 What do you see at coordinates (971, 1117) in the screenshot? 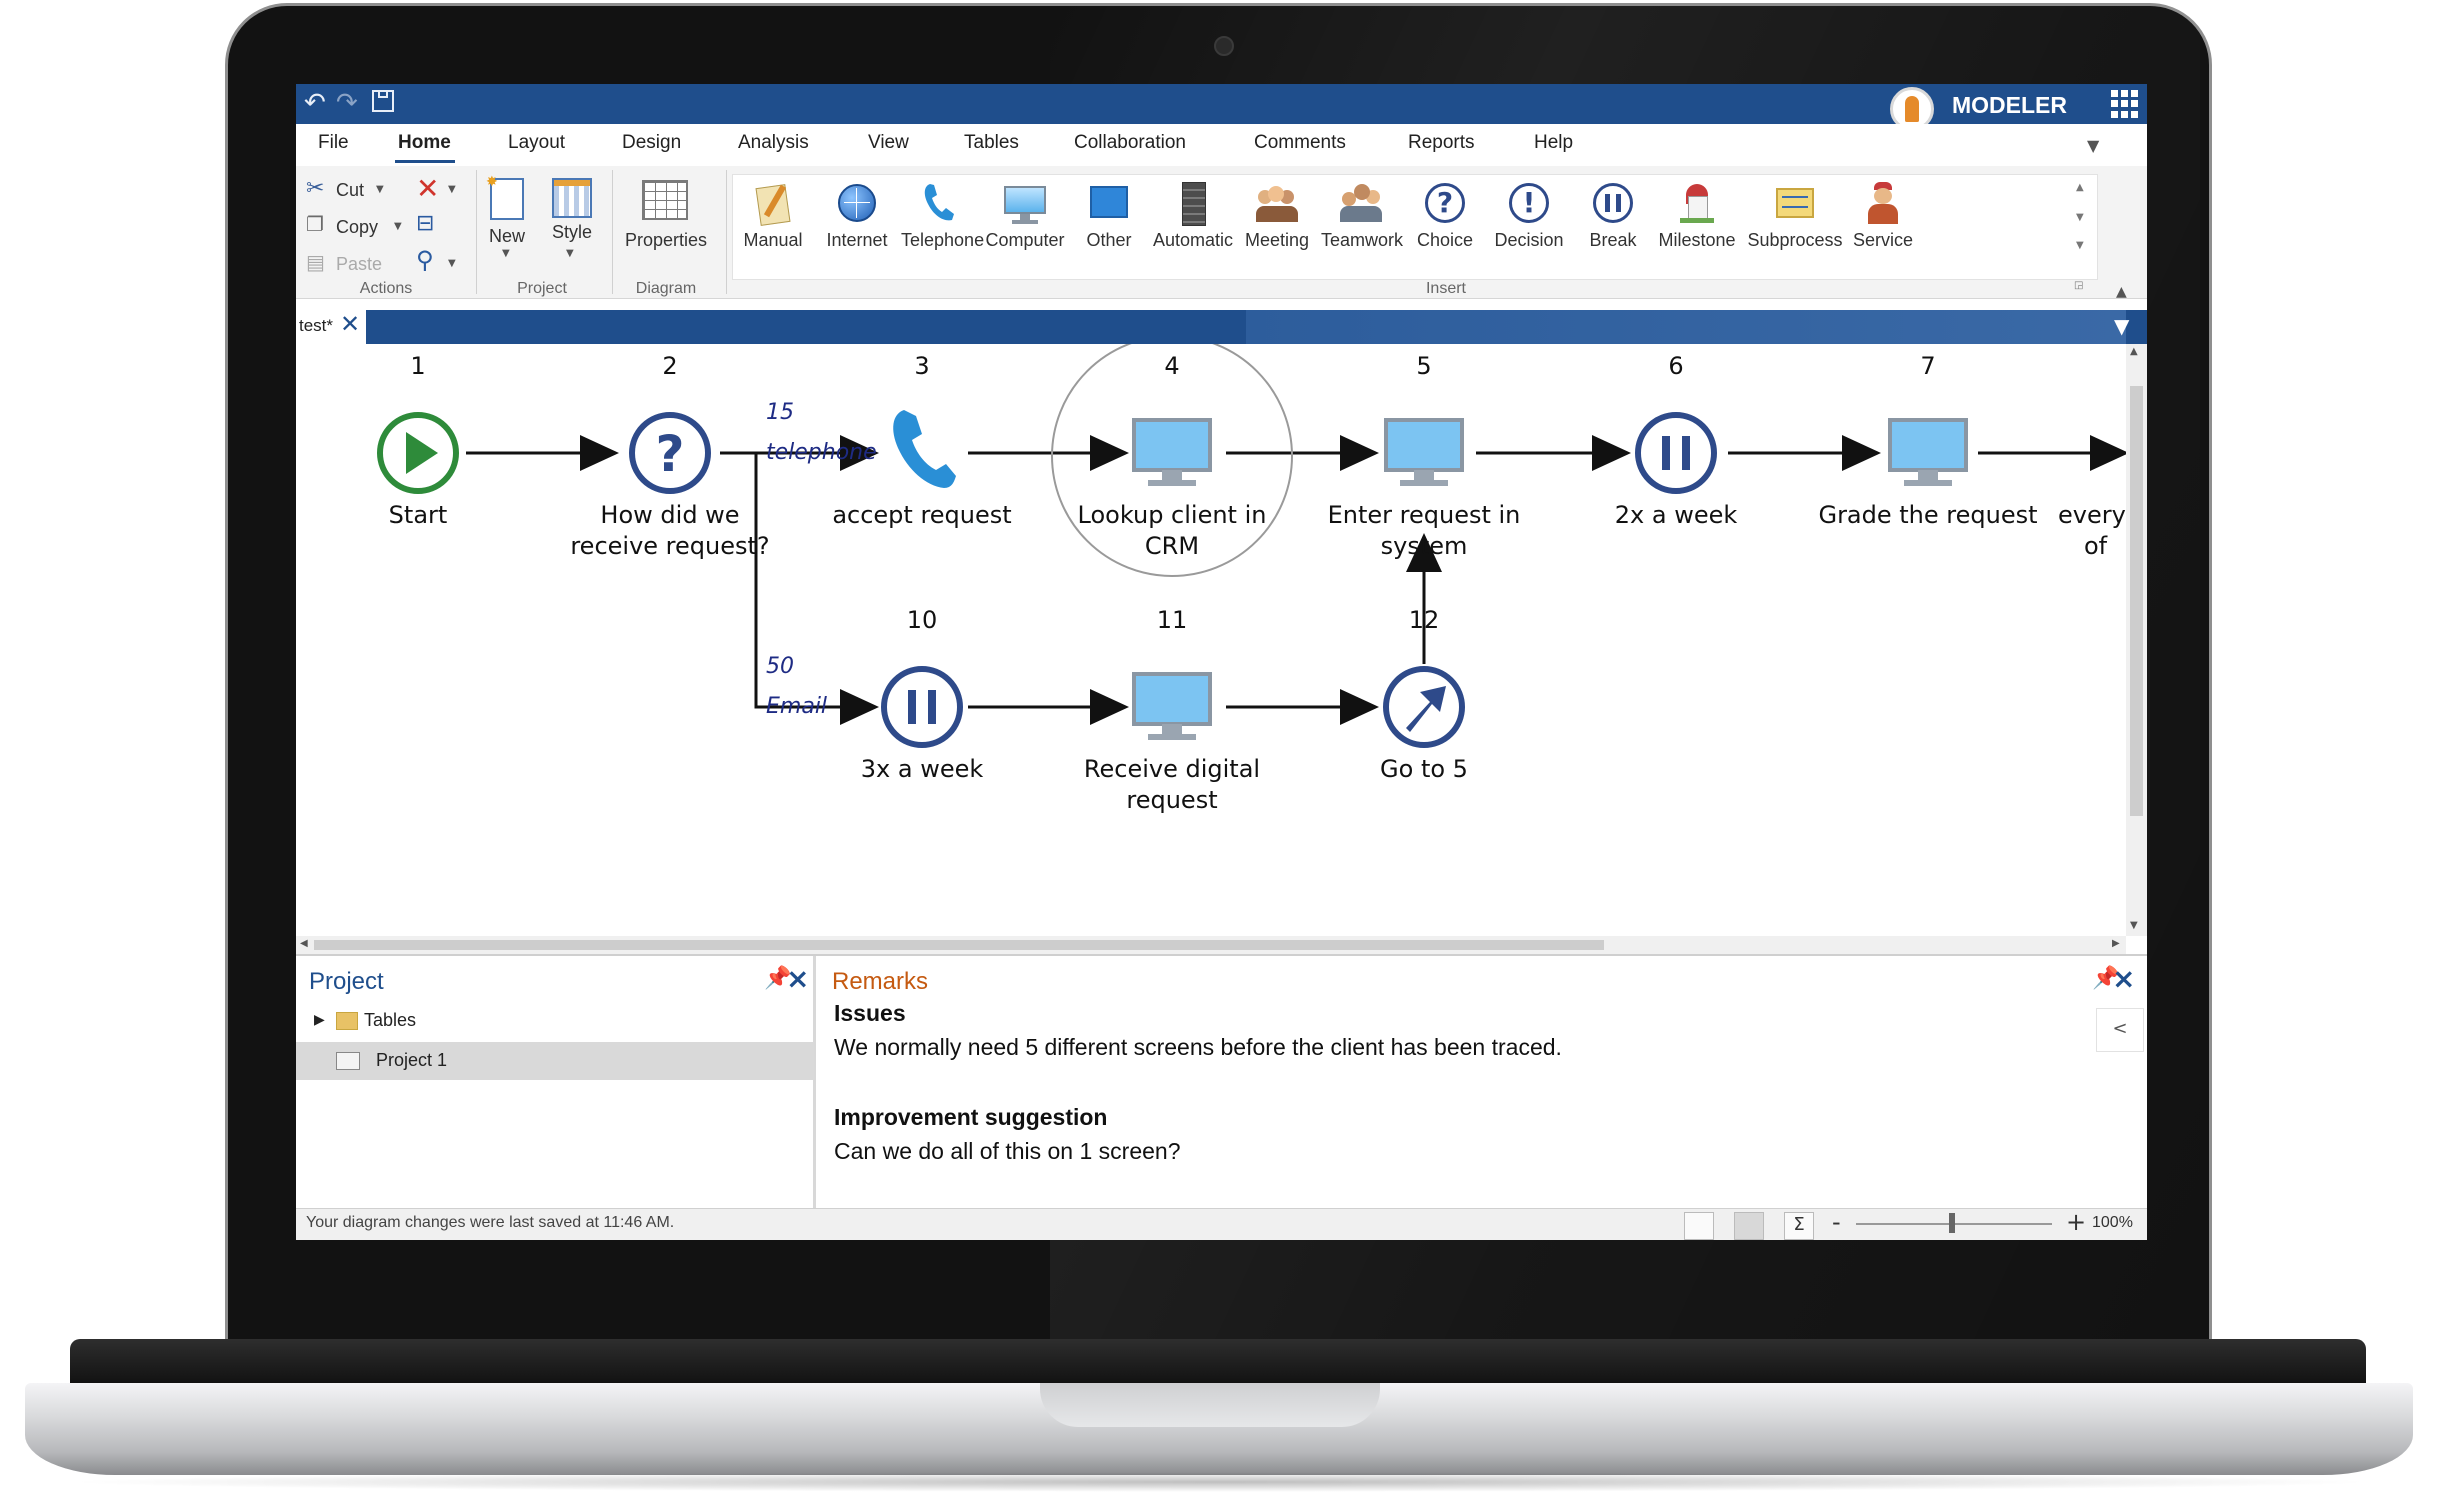
I see `remarks-heading: Improvement suggestion` at bounding box center [971, 1117].